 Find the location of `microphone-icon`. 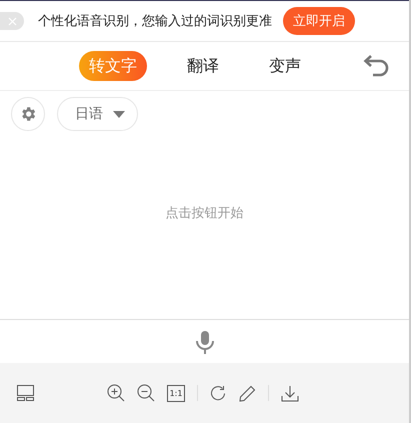

microphone-icon is located at coordinates (204, 342).